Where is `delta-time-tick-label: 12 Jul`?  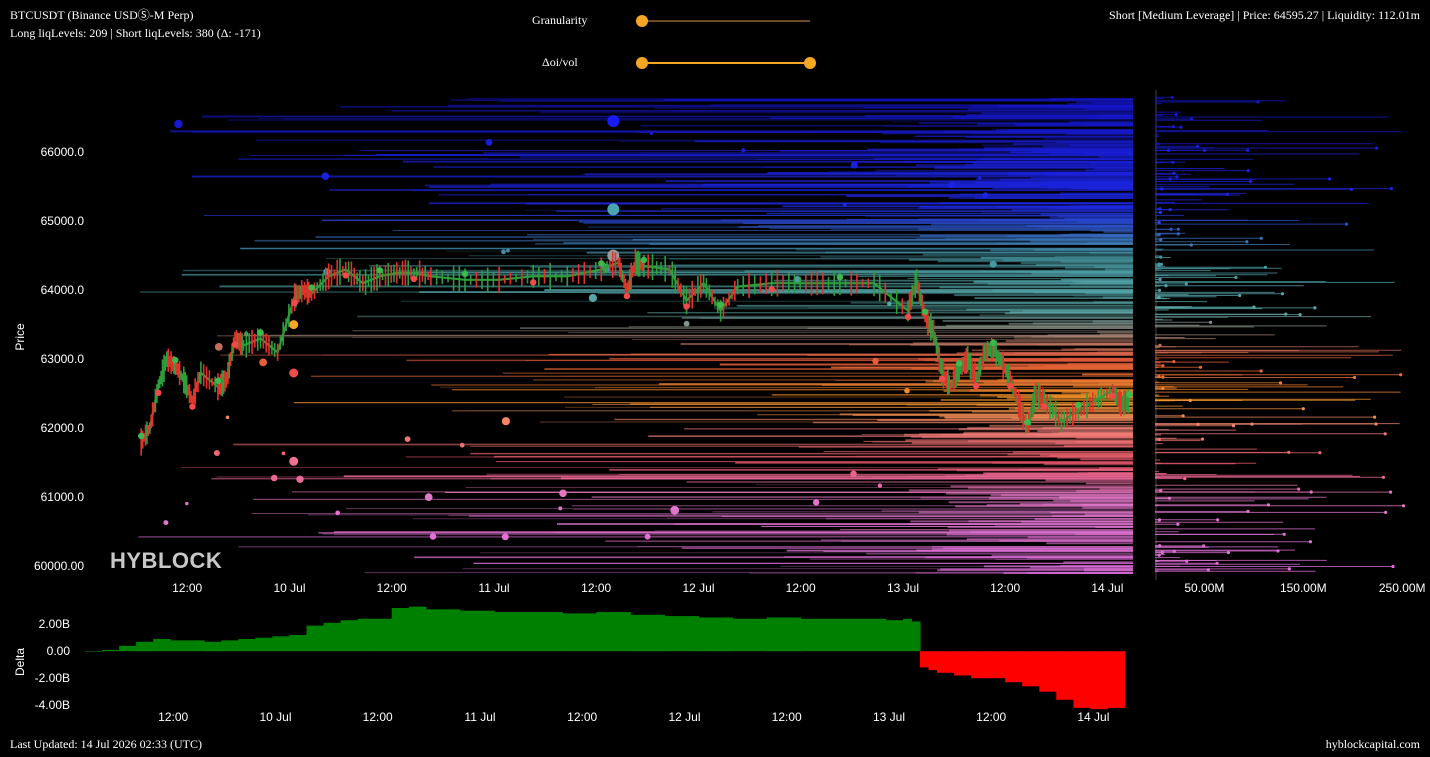 delta-time-tick-label: 12 Jul is located at coordinates (684, 717).